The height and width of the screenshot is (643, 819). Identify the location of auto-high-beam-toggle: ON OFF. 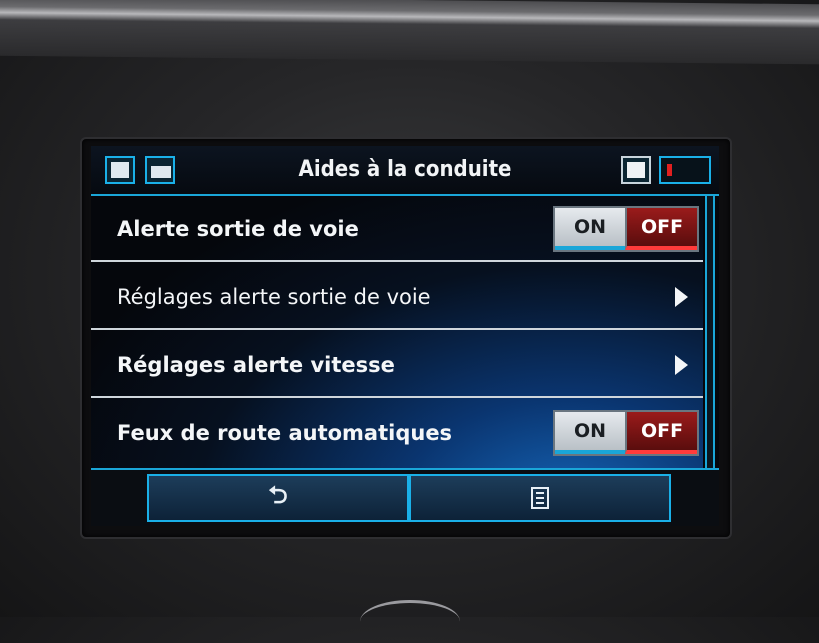
(626, 433).